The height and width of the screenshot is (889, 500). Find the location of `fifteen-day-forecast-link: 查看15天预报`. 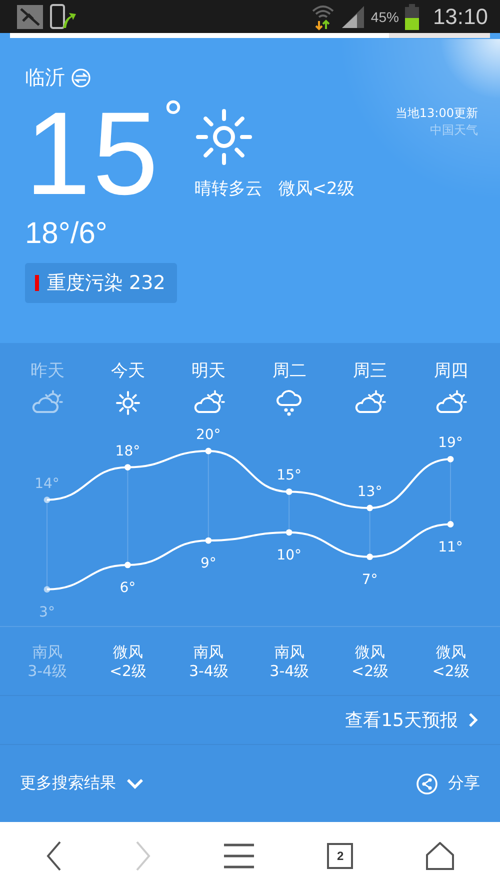

fifteen-day-forecast-link: 查看15天预报 is located at coordinates (411, 720).